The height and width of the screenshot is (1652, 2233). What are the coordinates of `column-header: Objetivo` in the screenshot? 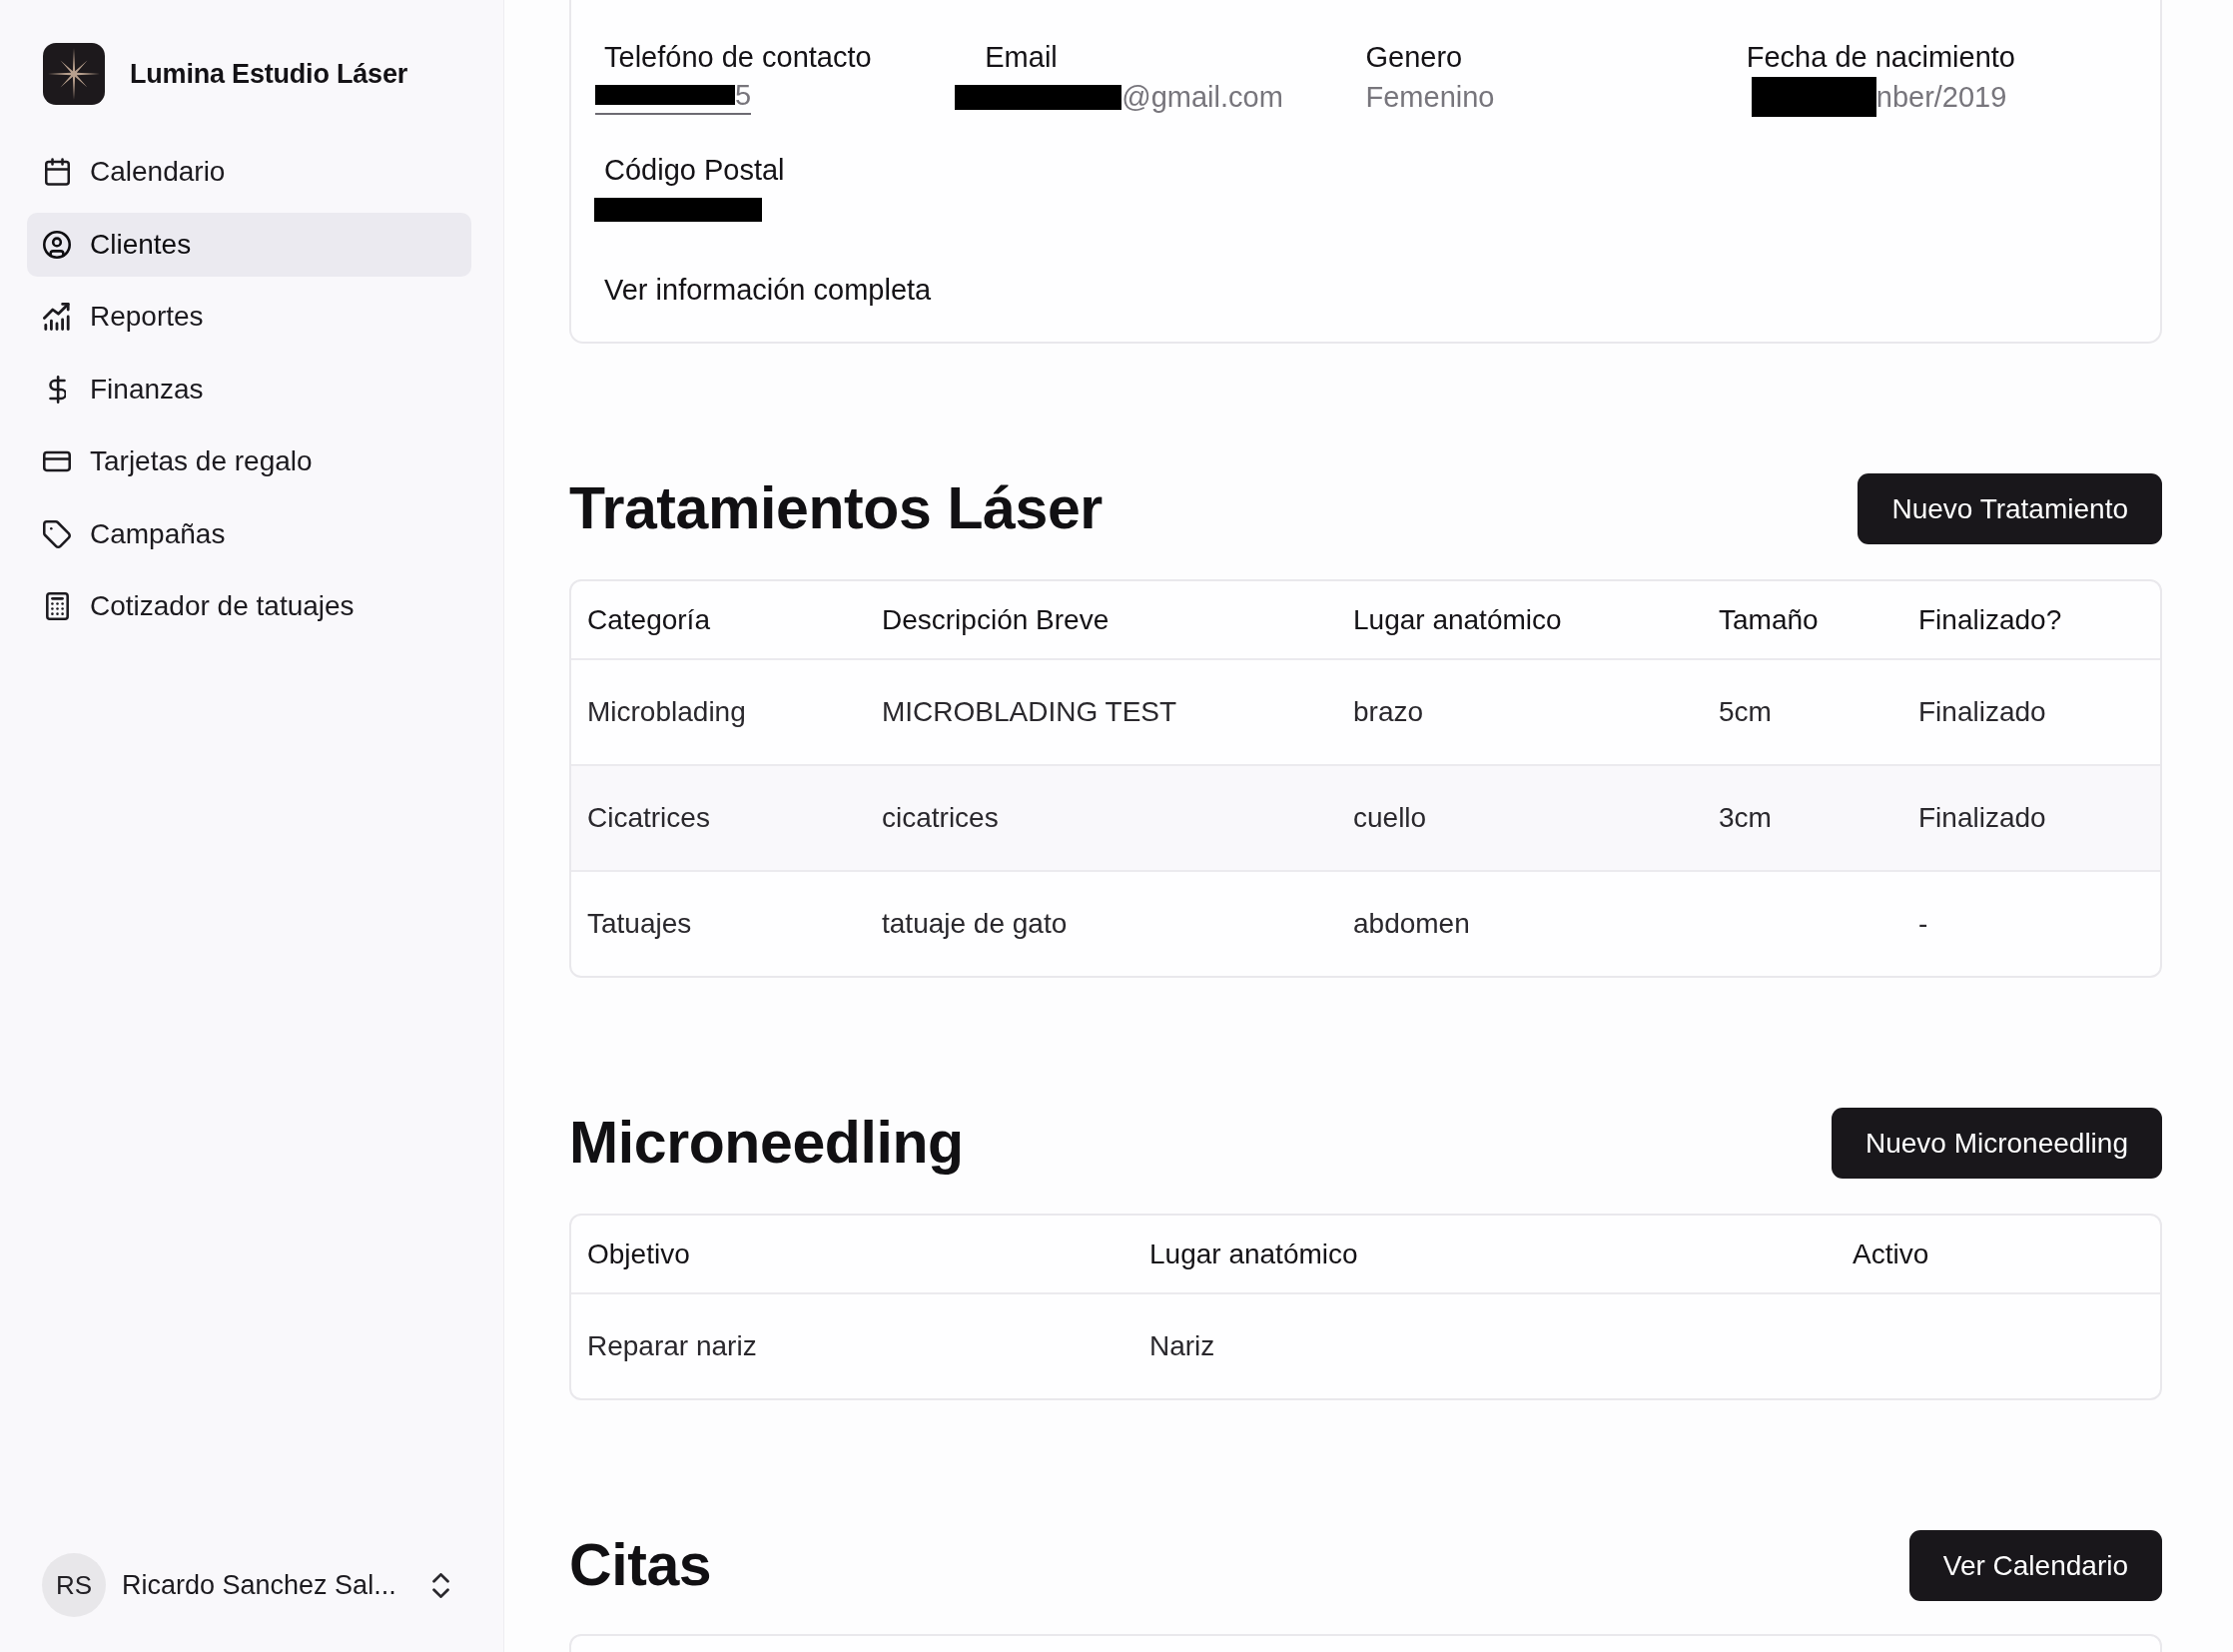 It's located at (638, 1254).